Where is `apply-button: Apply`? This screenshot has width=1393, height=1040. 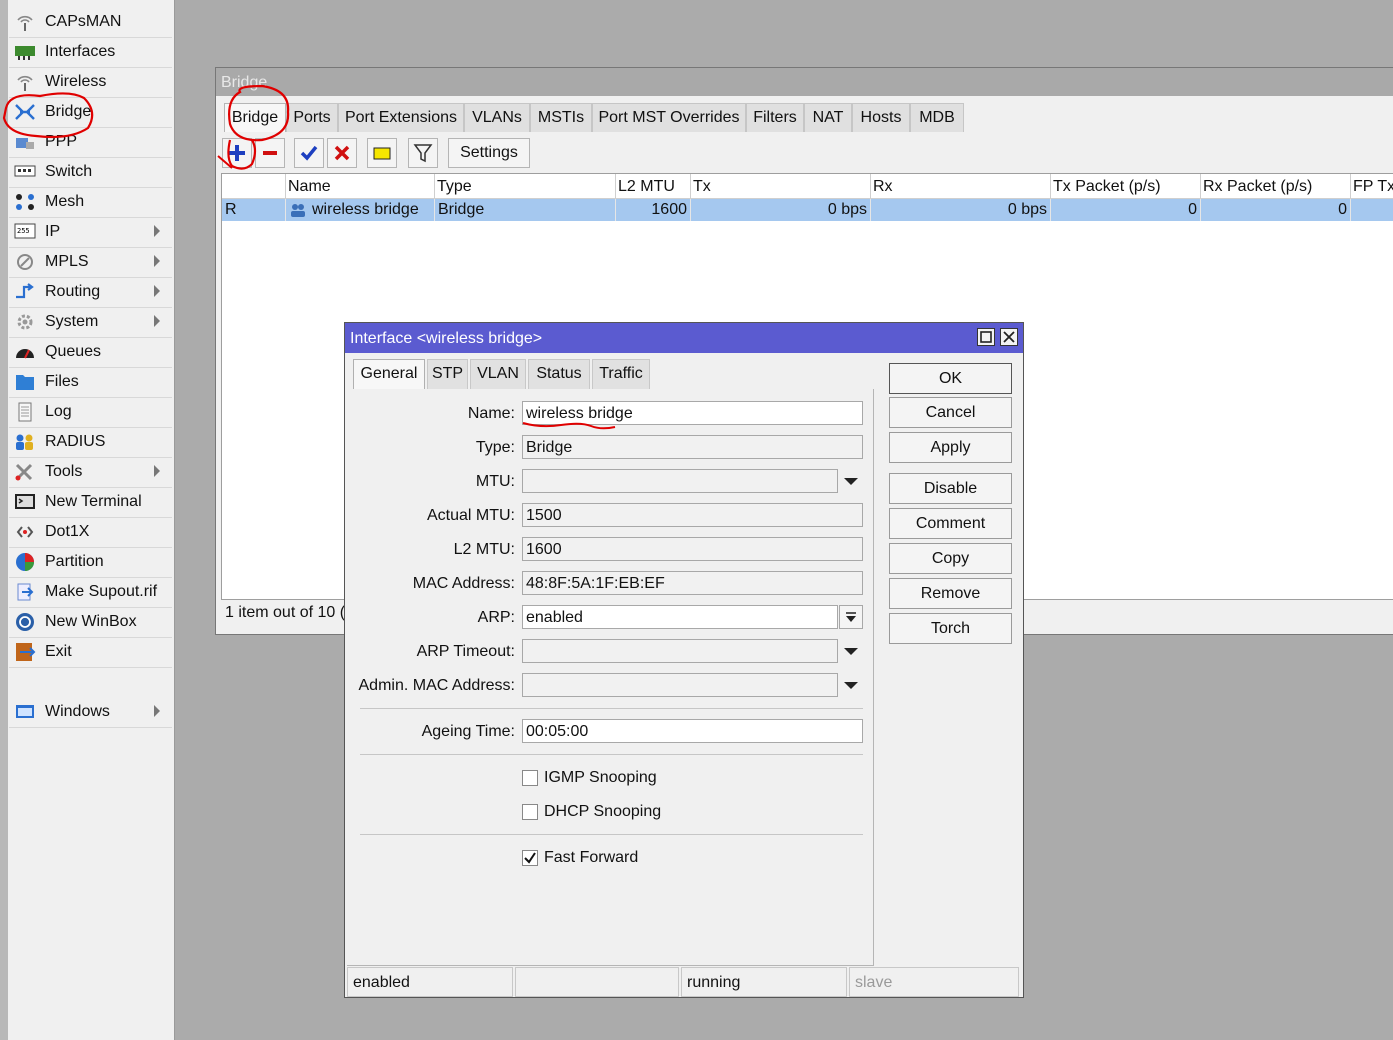 apply-button: Apply is located at coordinates (950, 447).